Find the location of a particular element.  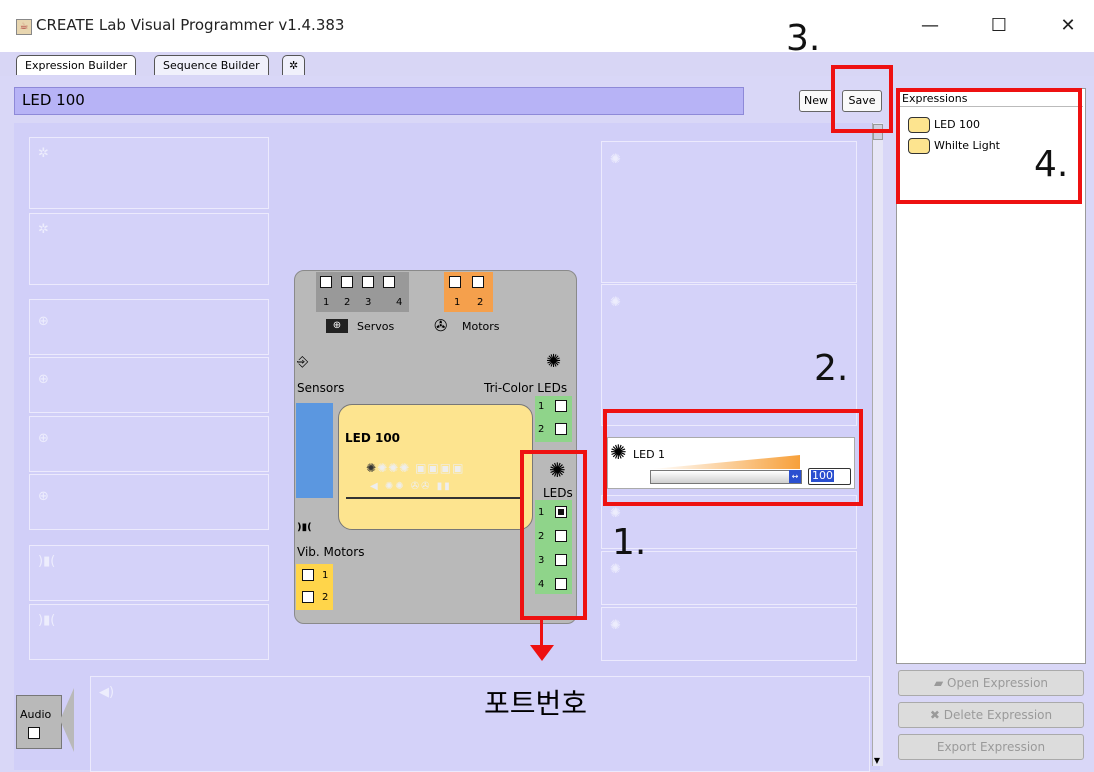

tricolor-led-icon: ✺ is located at coordinates (554, 361).